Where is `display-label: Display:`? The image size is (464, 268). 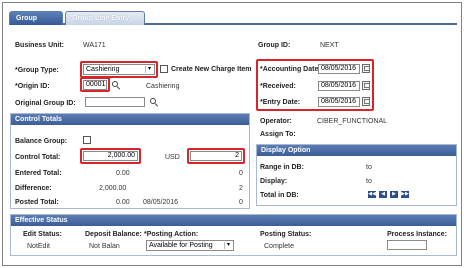 display-label: Display: is located at coordinates (274, 181).